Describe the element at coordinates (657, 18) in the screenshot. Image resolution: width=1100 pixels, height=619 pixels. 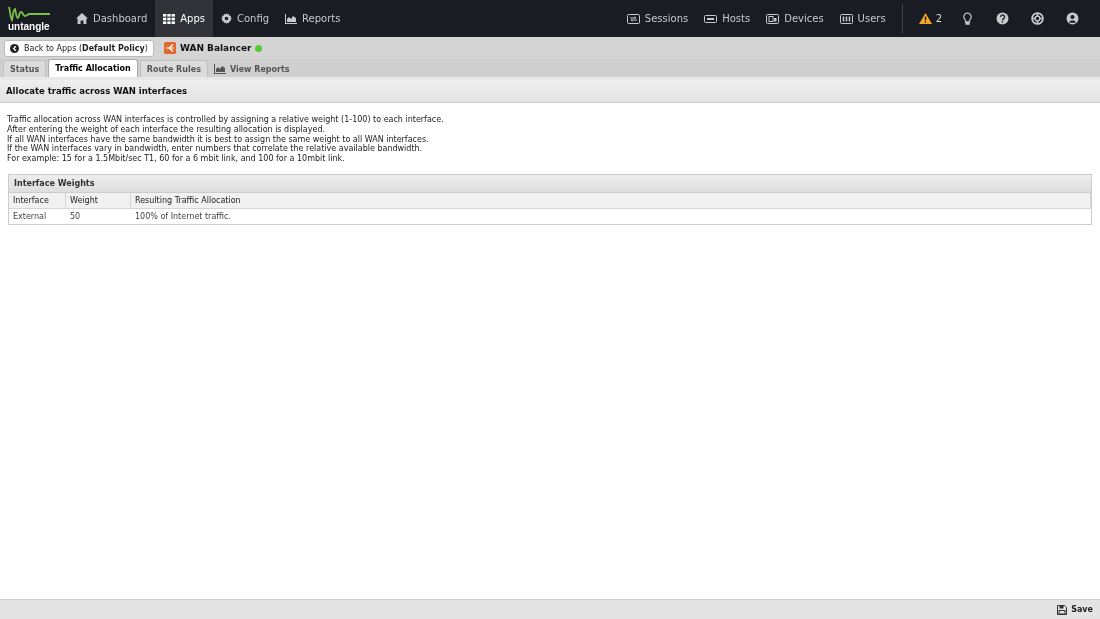
I see `nav-link: Sessions` at that location.